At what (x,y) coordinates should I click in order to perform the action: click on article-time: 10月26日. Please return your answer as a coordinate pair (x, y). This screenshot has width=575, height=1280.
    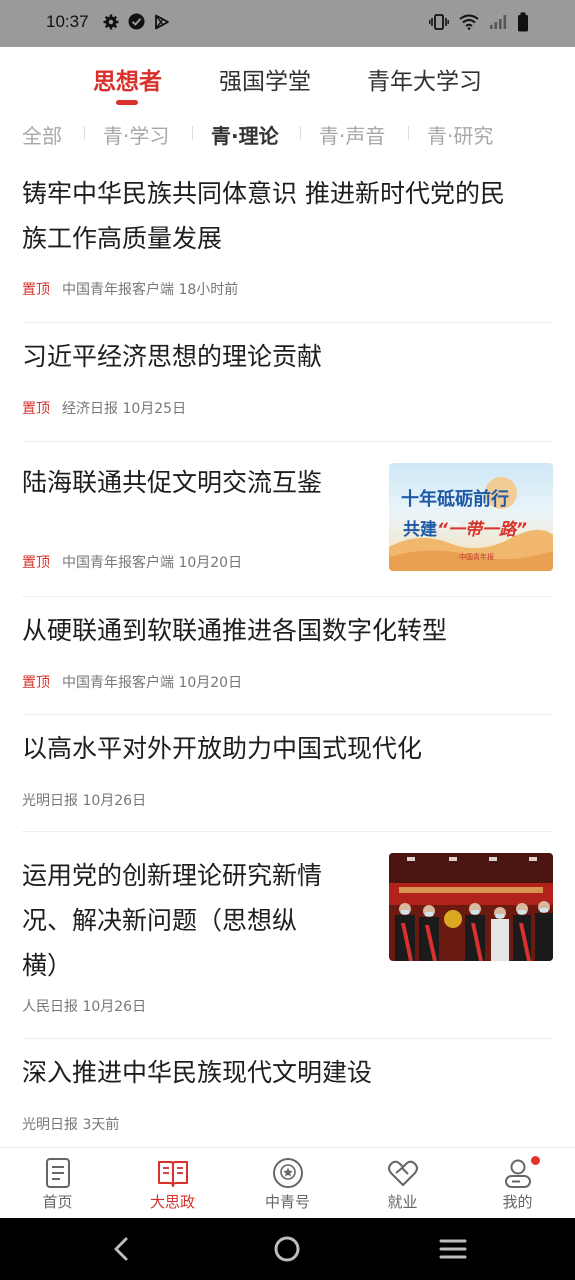
    Looking at the image, I should click on (114, 1007).